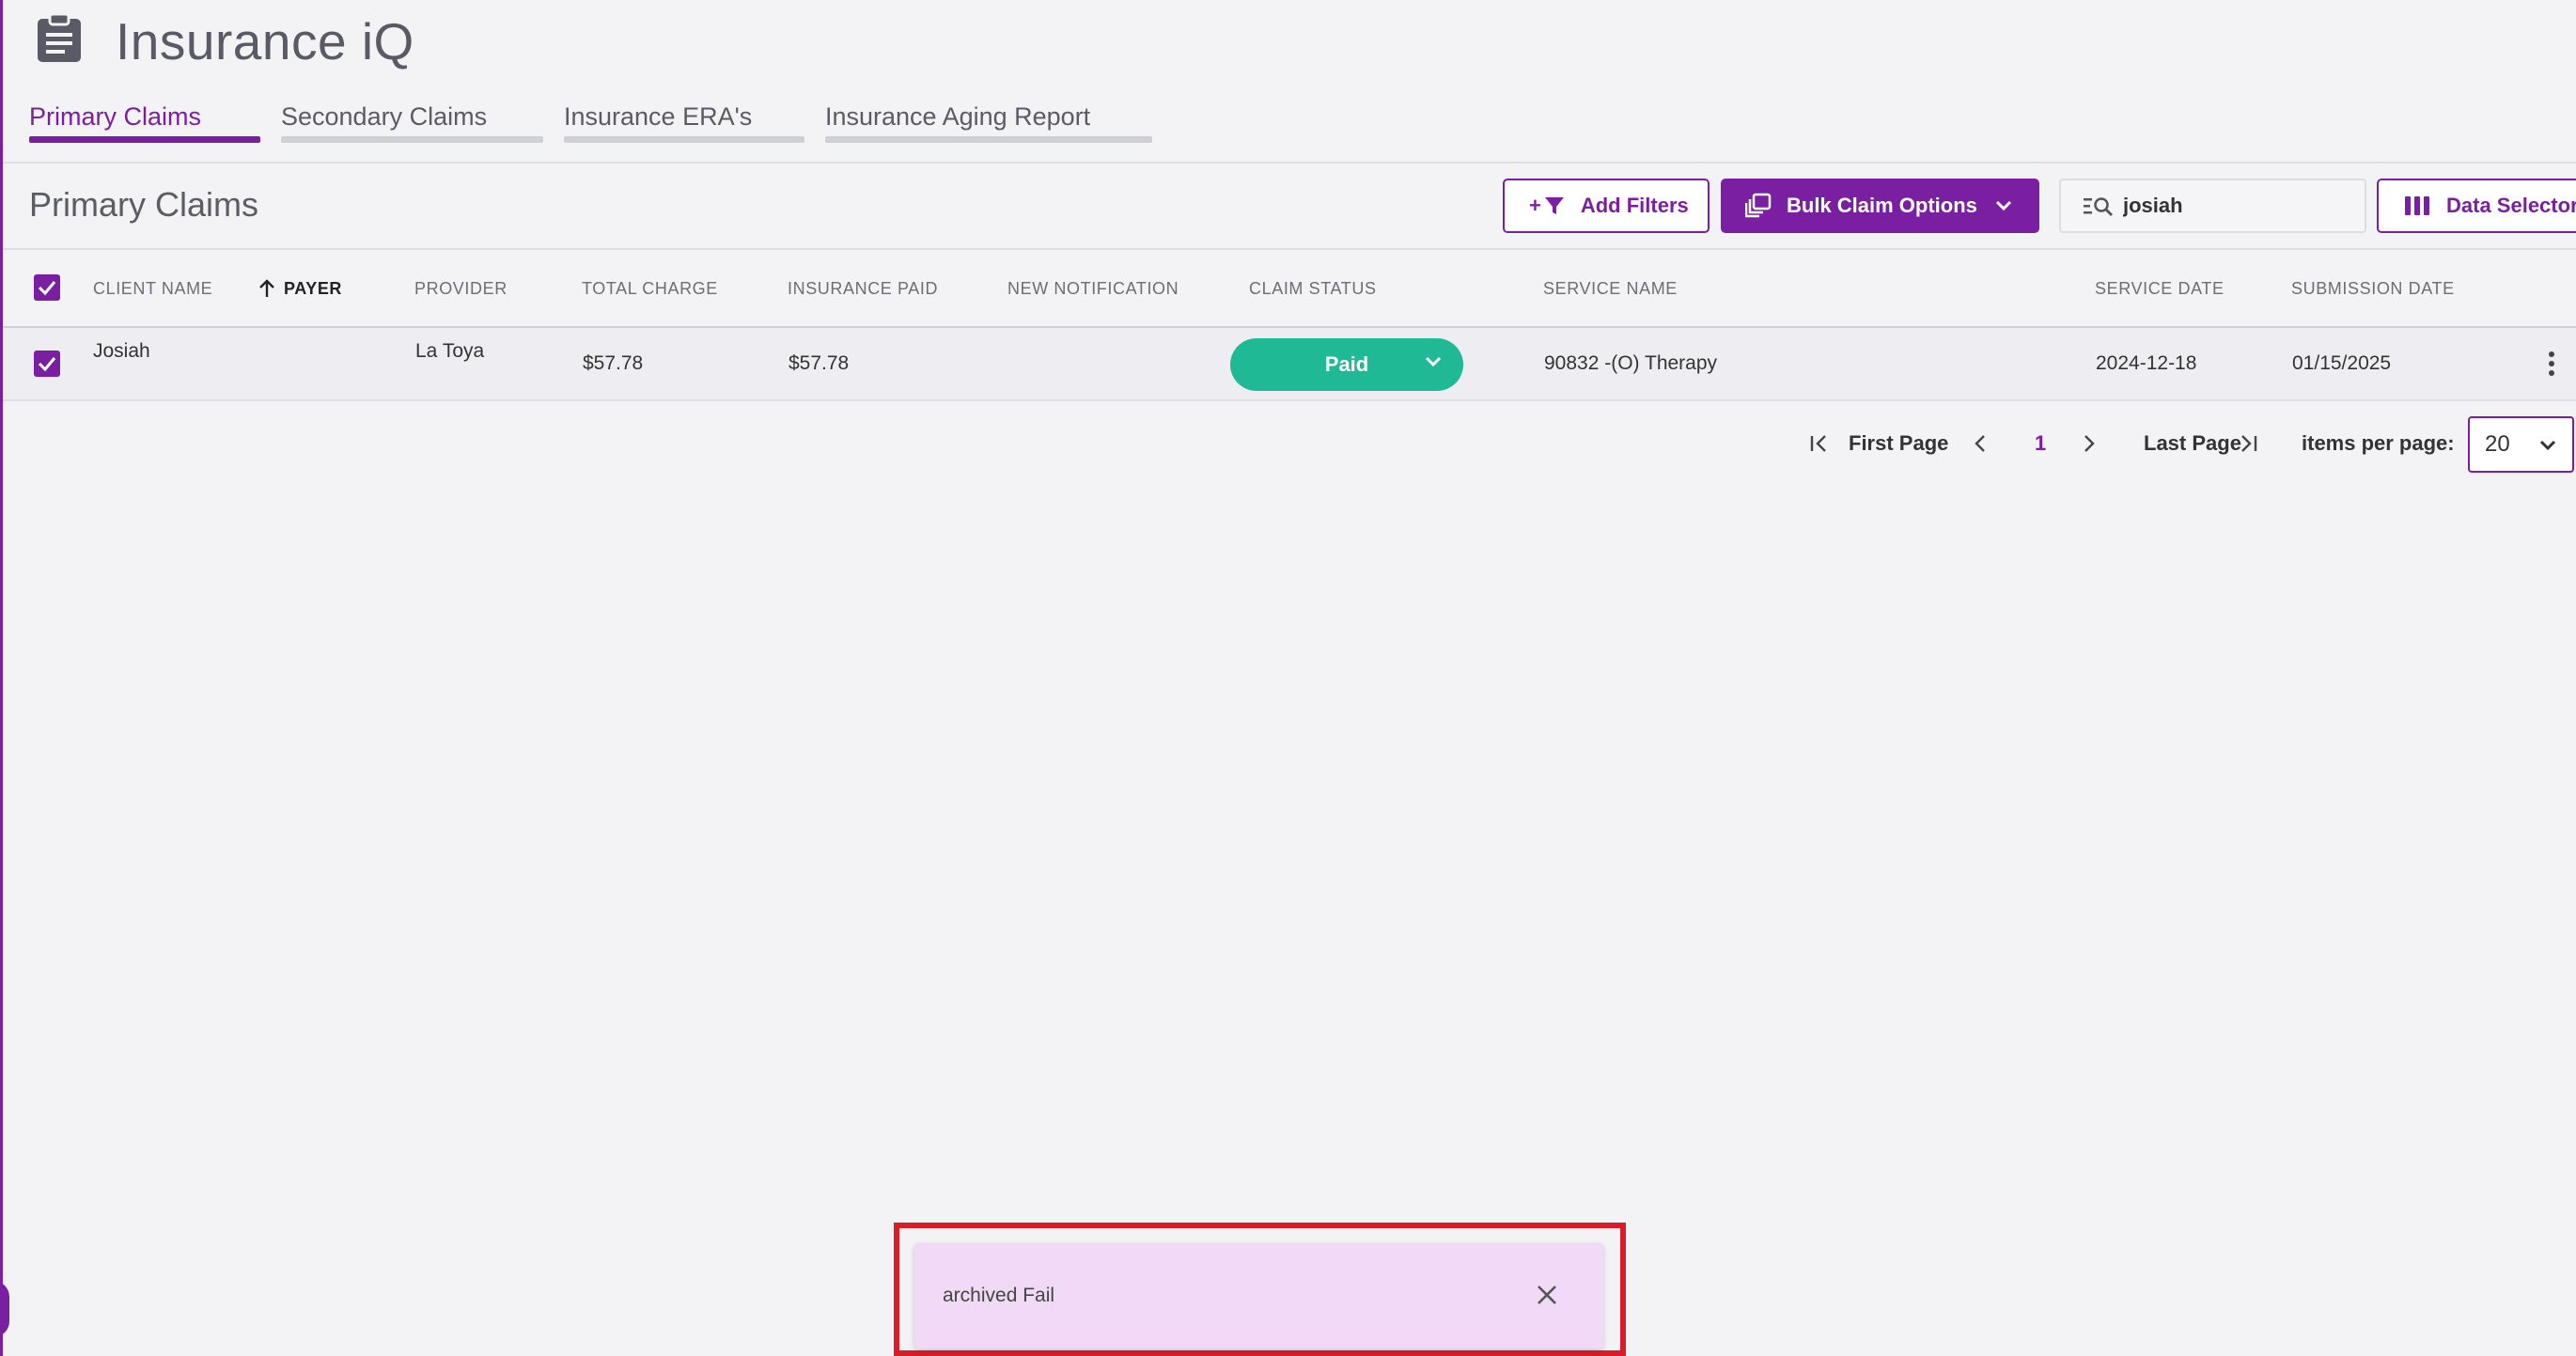  What do you see at coordinates (819, 363) in the screenshot?
I see `cell-insurance-paid: $57.78` at bounding box center [819, 363].